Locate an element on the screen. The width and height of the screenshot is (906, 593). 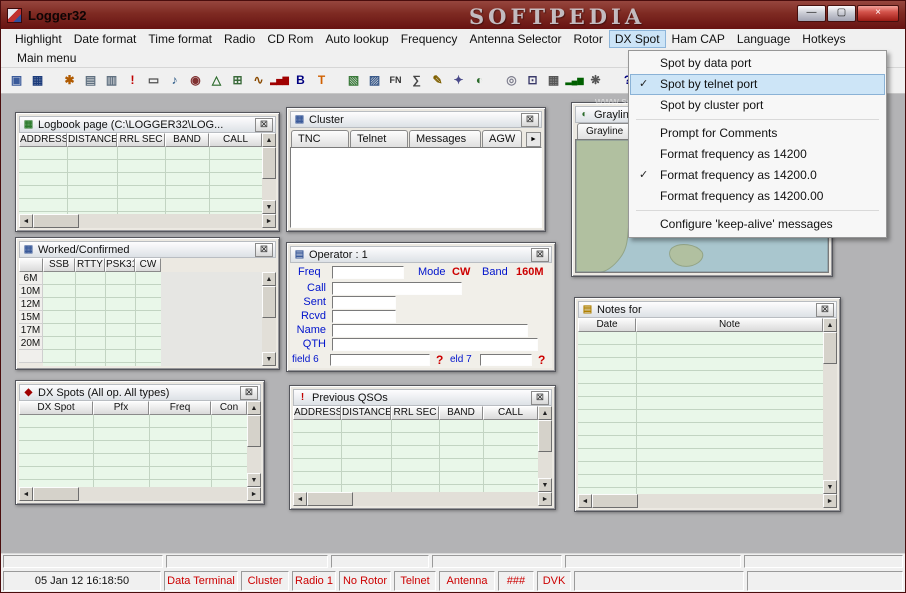
cluster-output is located at coordinates (416, 187).